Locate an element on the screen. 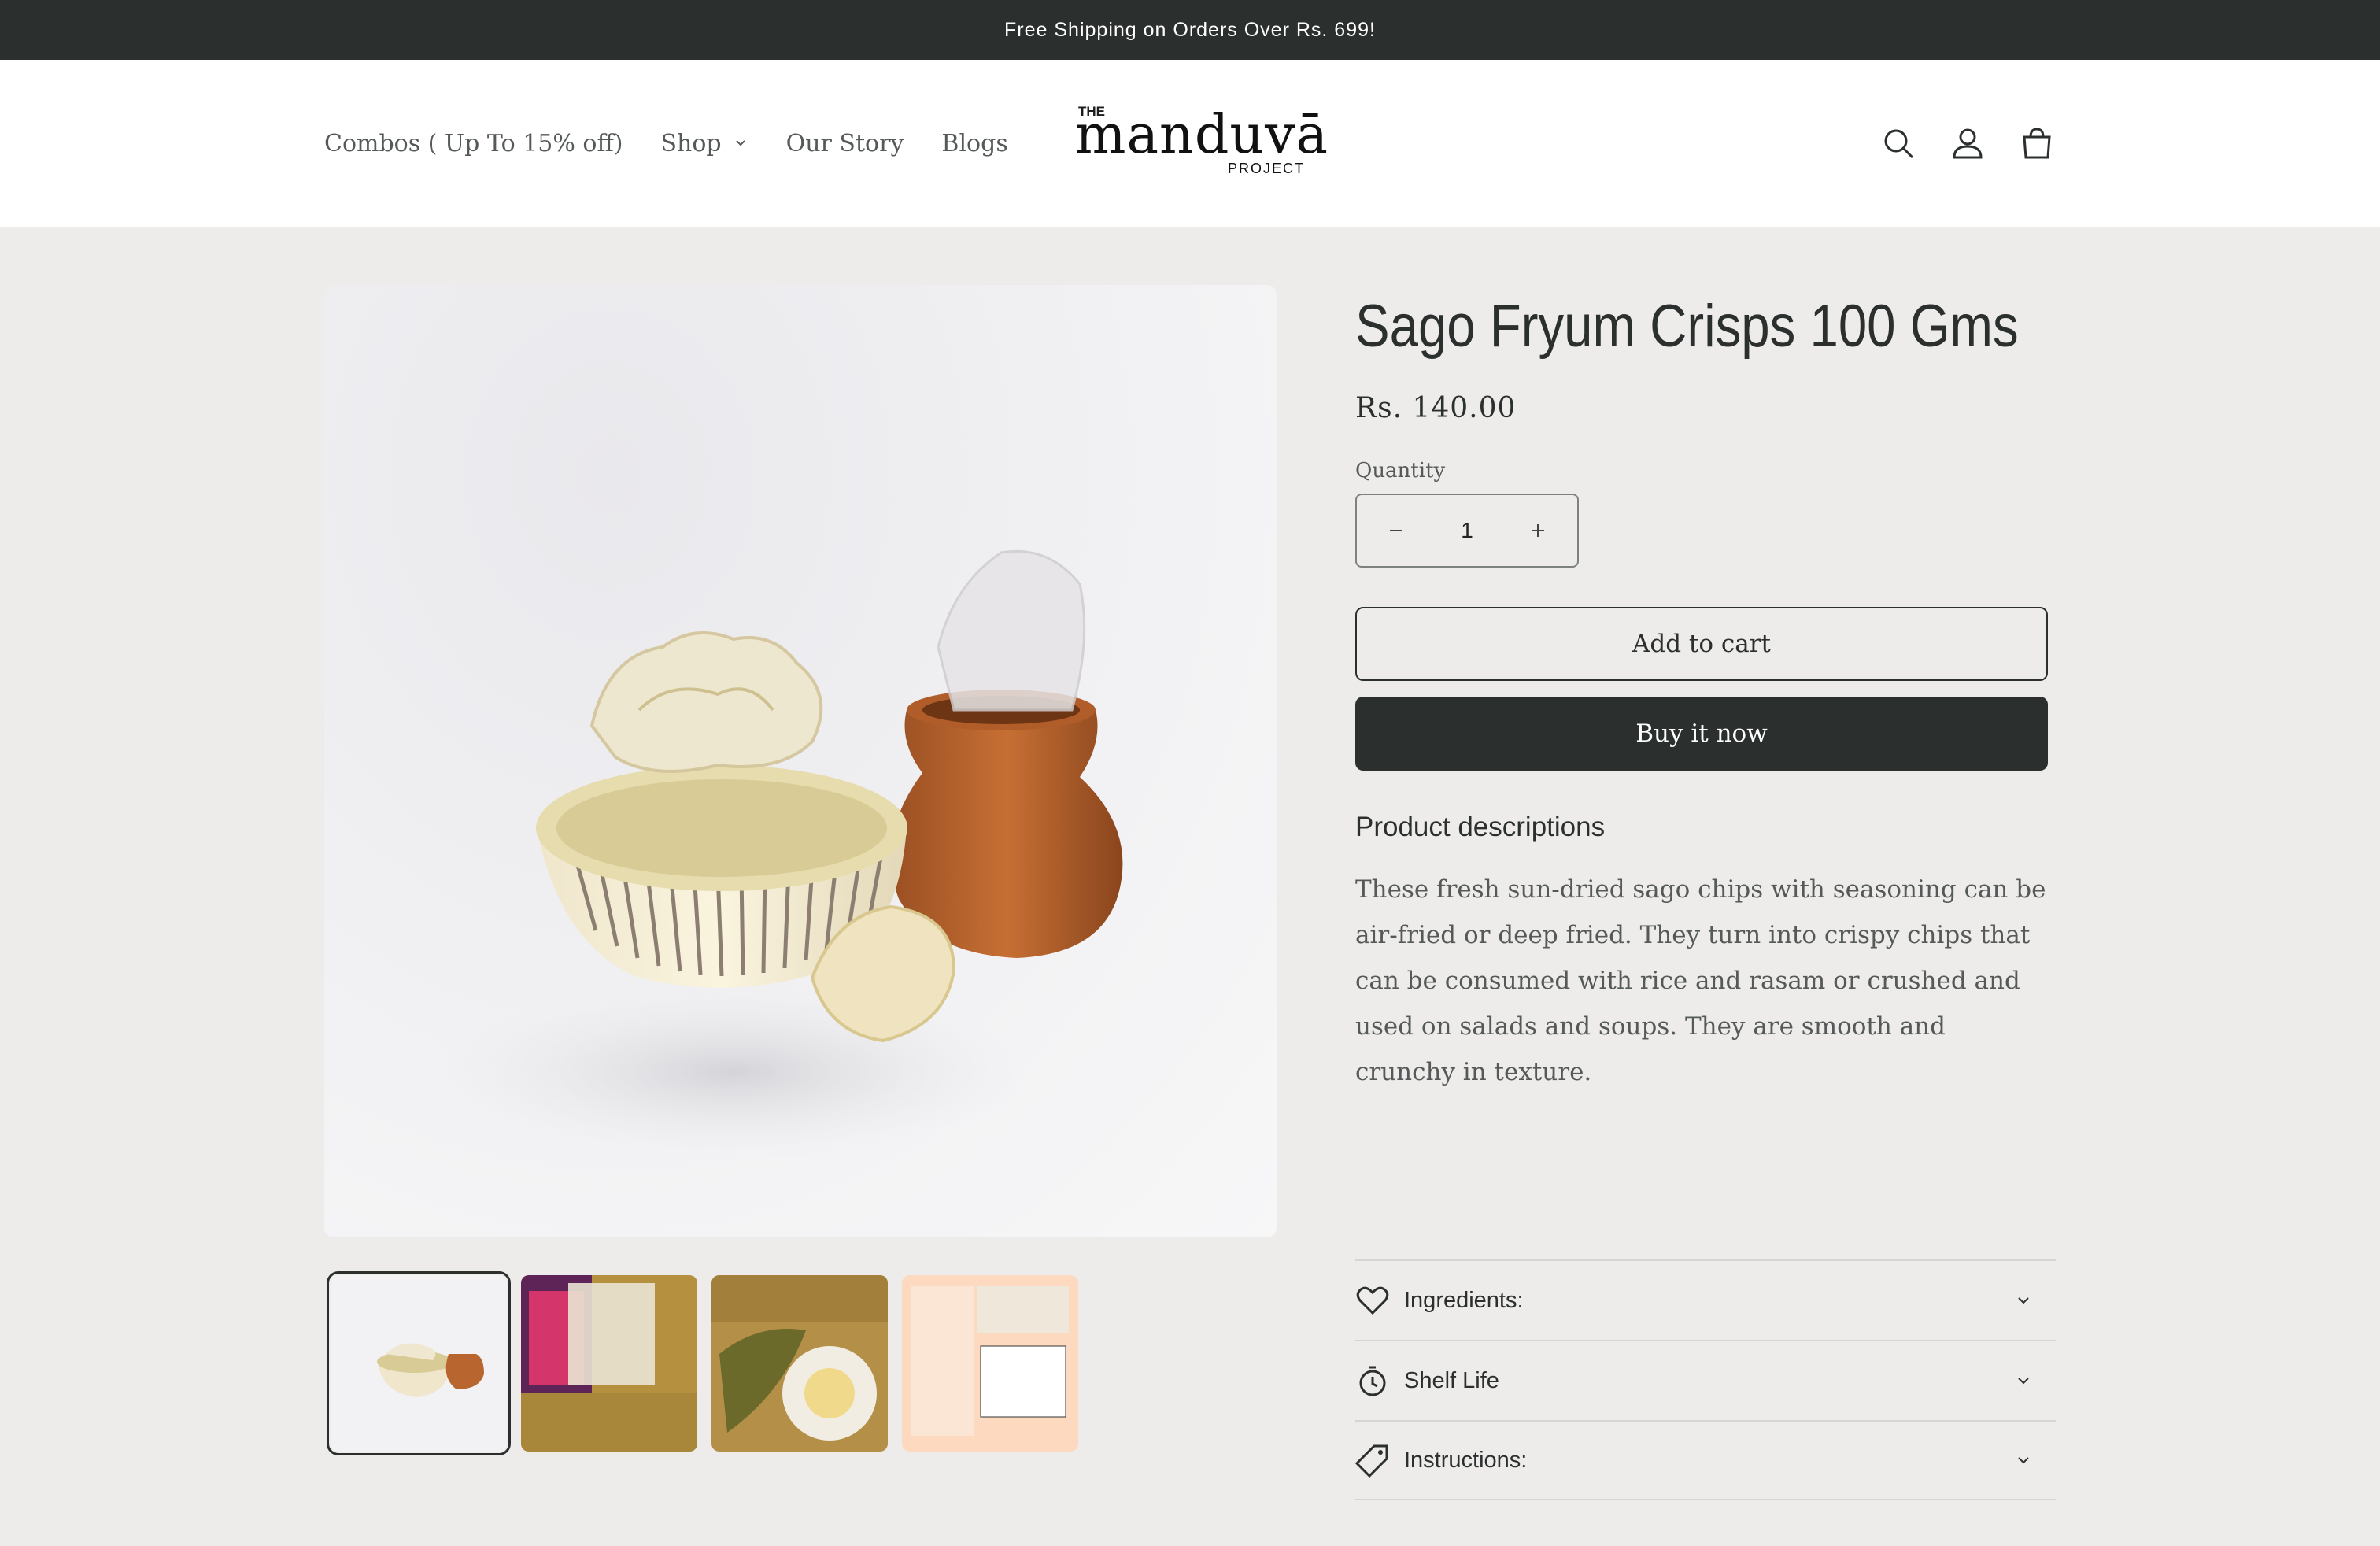 This screenshot has width=2380, height=1546. announcement-text: Free Shipping on Orders Over Rs. 699! is located at coordinates (1190, 29).